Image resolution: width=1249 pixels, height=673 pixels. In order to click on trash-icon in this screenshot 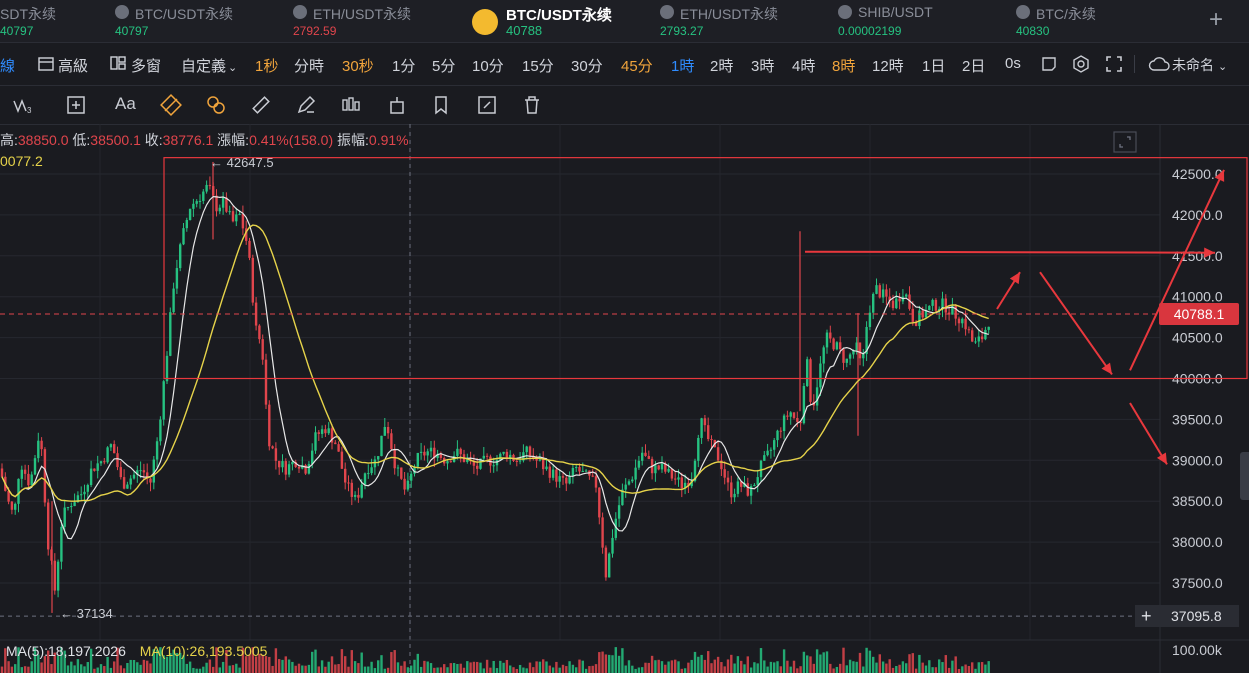, I will do `click(532, 105)`.